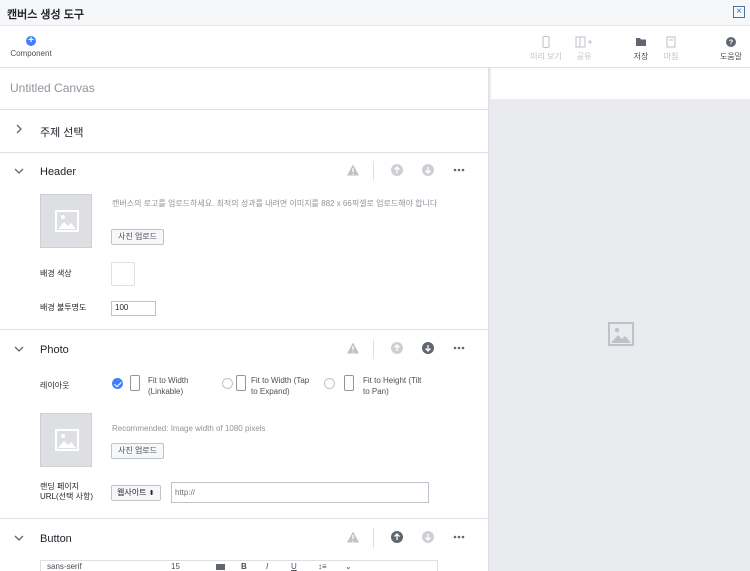 This screenshot has height=571, width=750. Describe the element at coordinates (220, 567) in the screenshot. I see `color-icon` at that location.